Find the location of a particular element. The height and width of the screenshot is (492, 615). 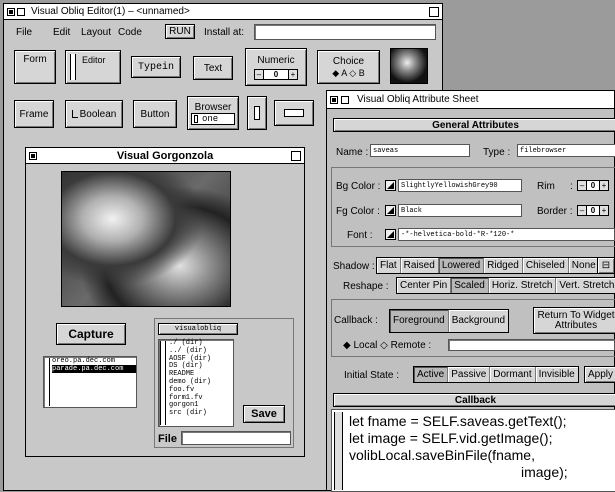

callback-foreground: Foreground is located at coordinates (419, 321).